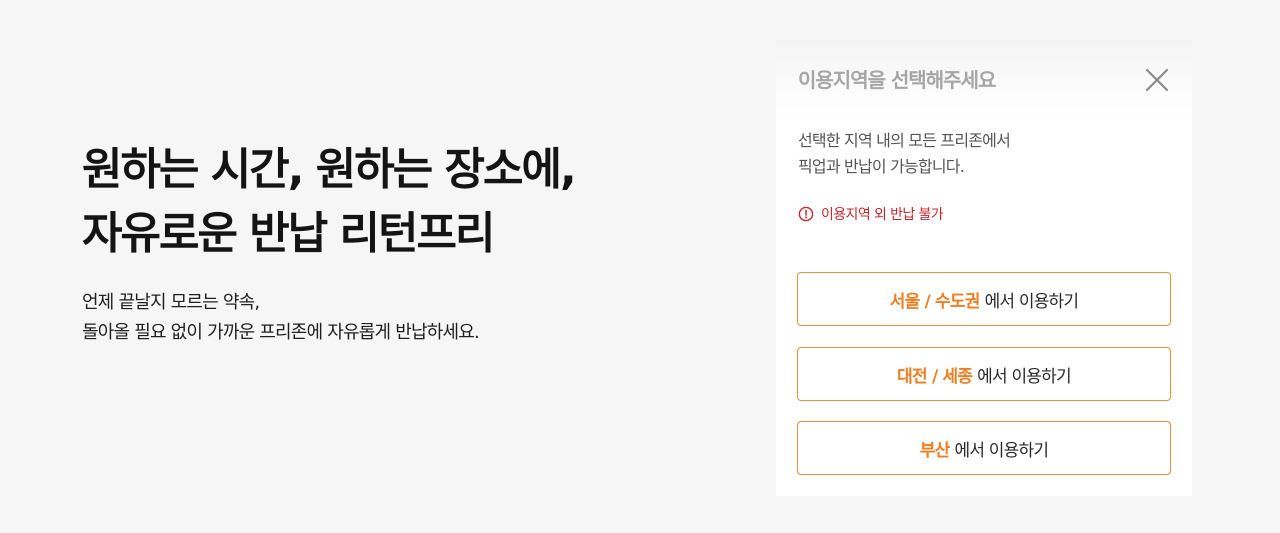 Image resolution: width=1280 pixels, height=533 pixels. What do you see at coordinates (281, 332) in the screenshot?
I see `hero-description-line-2: 돌아올 필요 없이 가까운 프리존에 자유롭게 반납하세요.` at bounding box center [281, 332].